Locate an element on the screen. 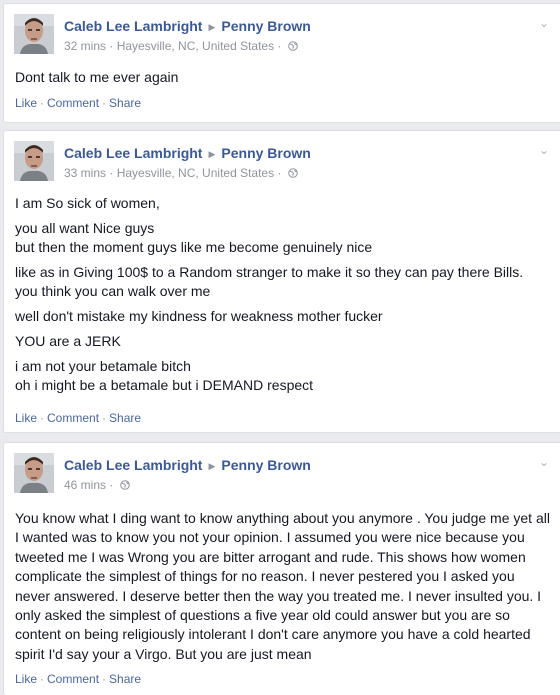  post-text: Dont talk to me ever again is located at coordinates (97, 77).